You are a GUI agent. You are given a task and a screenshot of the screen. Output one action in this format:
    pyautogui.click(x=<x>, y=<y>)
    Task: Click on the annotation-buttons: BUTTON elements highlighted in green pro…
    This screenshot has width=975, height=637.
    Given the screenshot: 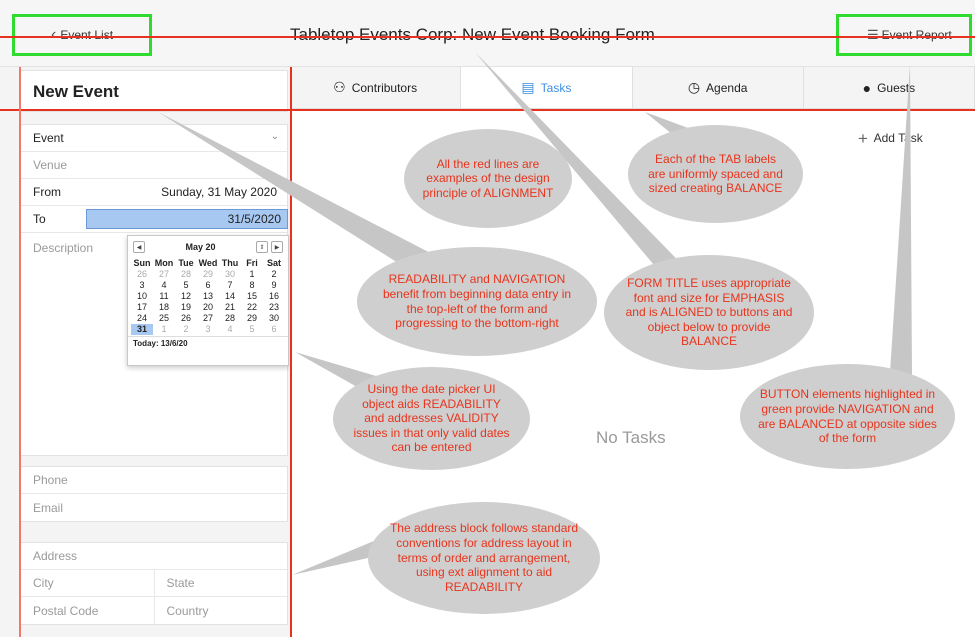 What is the action you would take?
    pyautogui.click(x=847, y=416)
    